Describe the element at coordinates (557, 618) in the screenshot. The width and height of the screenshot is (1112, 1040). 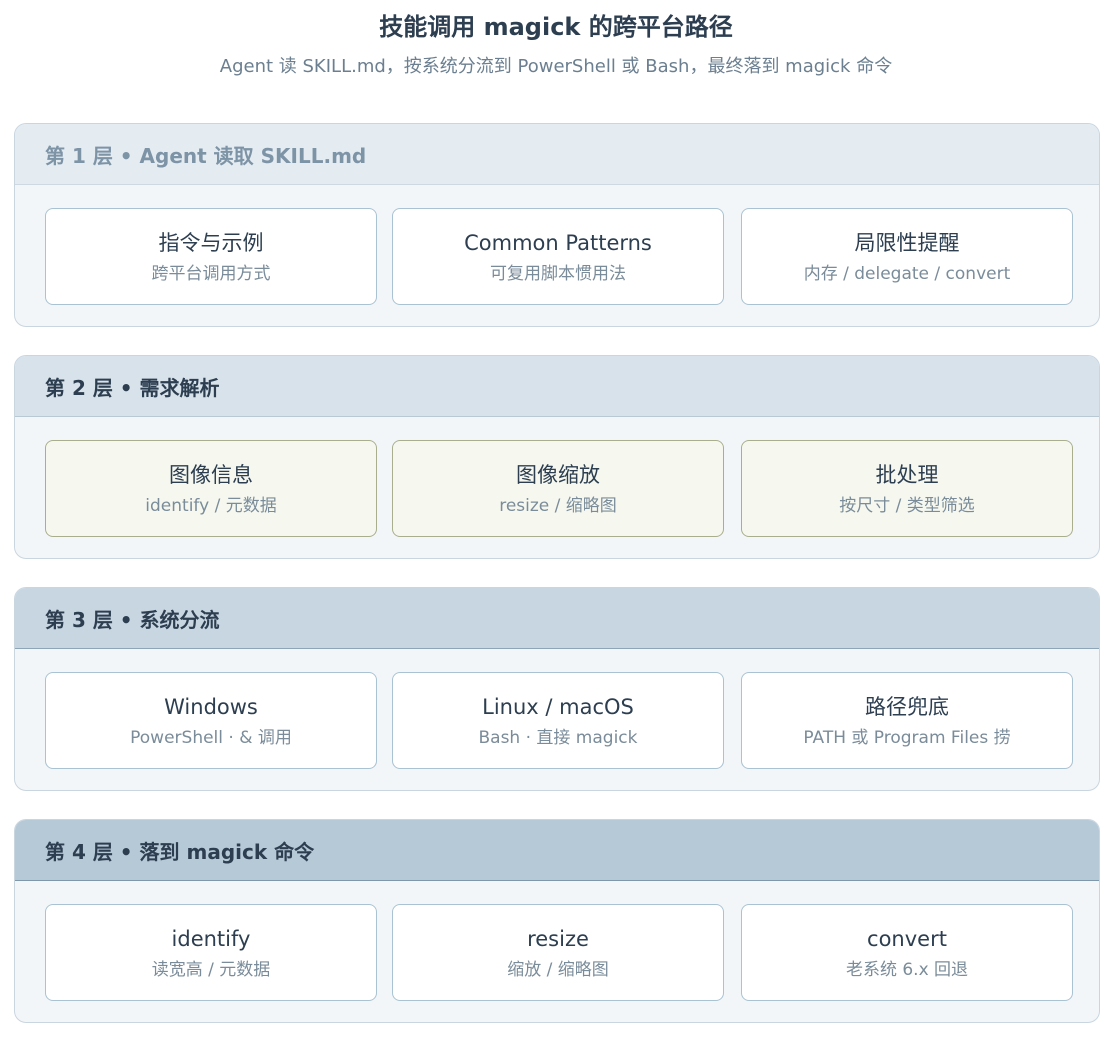
I see `layer-3-header: 第 3 层 • 系统分流` at that location.